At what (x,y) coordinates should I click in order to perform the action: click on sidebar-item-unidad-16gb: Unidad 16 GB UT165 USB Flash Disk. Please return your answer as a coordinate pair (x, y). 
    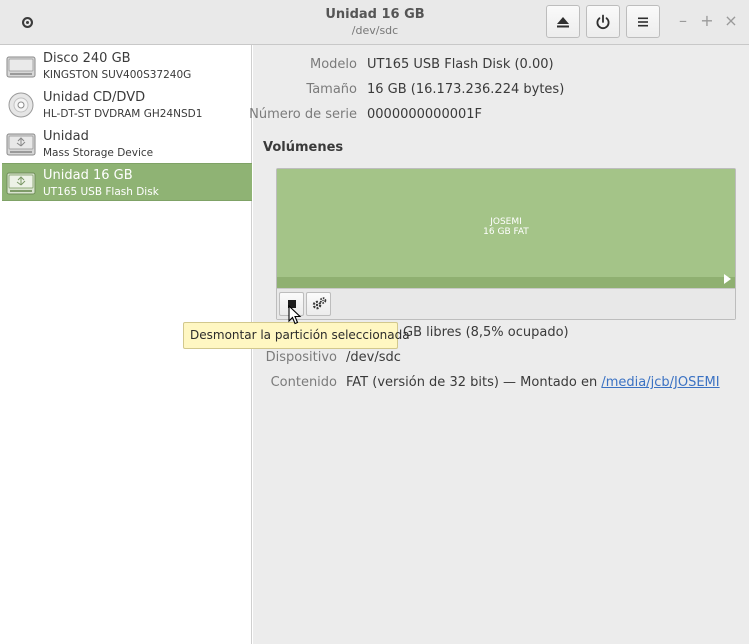
    Looking at the image, I should click on (127, 182).